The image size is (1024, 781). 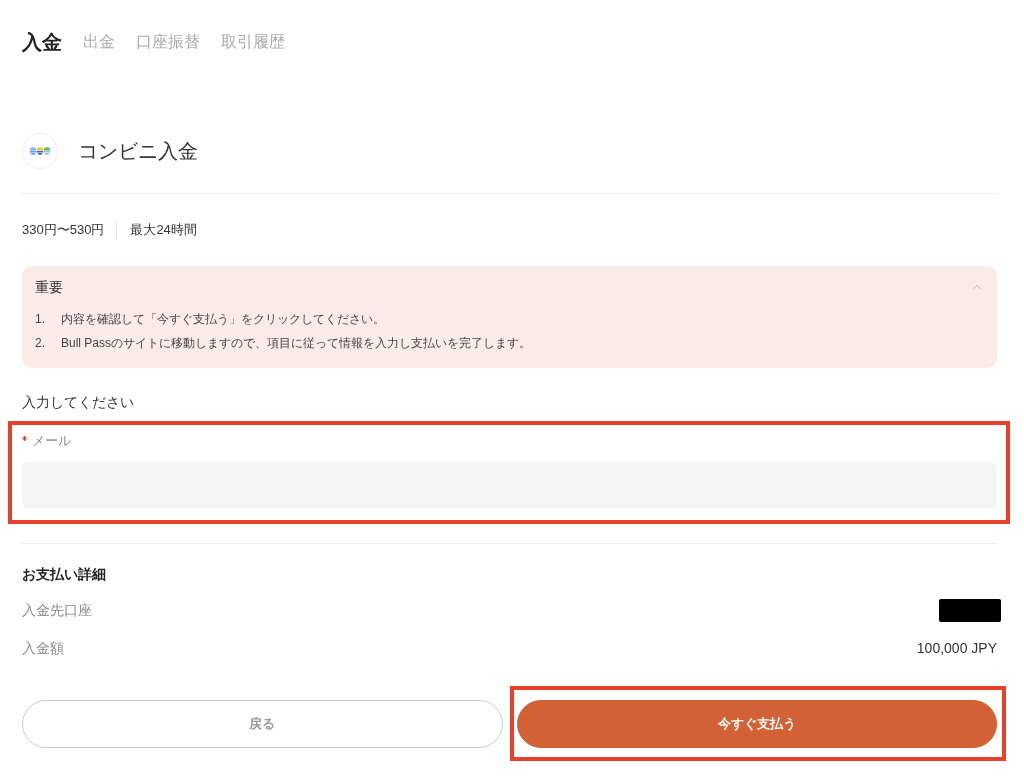 What do you see at coordinates (78, 402) in the screenshot?
I see `form-heading: 入力してください` at bounding box center [78, 402].